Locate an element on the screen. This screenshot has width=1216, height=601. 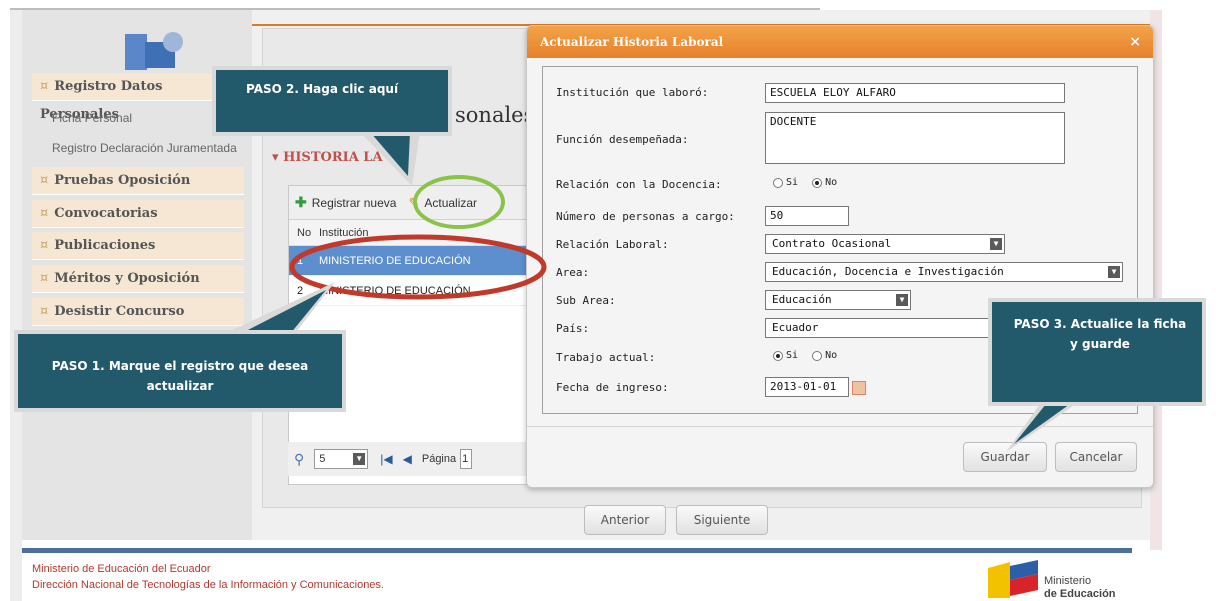
callout-paso2: PASO 2. Haga clic aquí is located at coordinates (332, 101).